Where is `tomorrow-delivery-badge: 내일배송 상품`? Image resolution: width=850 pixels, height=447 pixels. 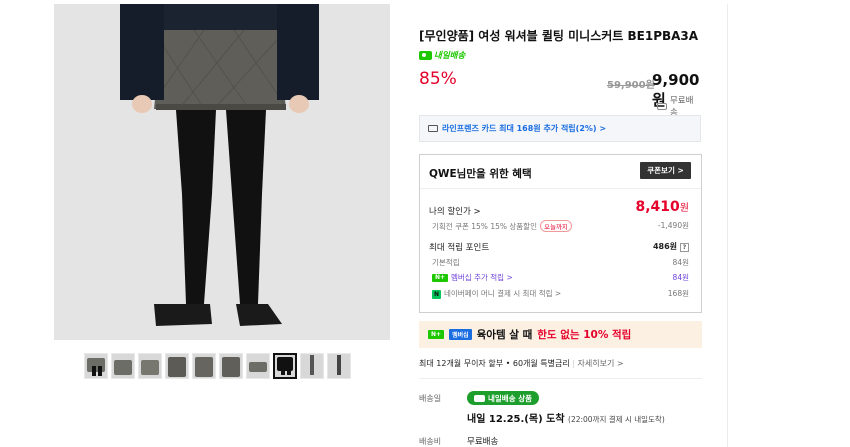 tomorrow-delivery-badge: 내일배송 상품 is located at coordinates (503, 398).